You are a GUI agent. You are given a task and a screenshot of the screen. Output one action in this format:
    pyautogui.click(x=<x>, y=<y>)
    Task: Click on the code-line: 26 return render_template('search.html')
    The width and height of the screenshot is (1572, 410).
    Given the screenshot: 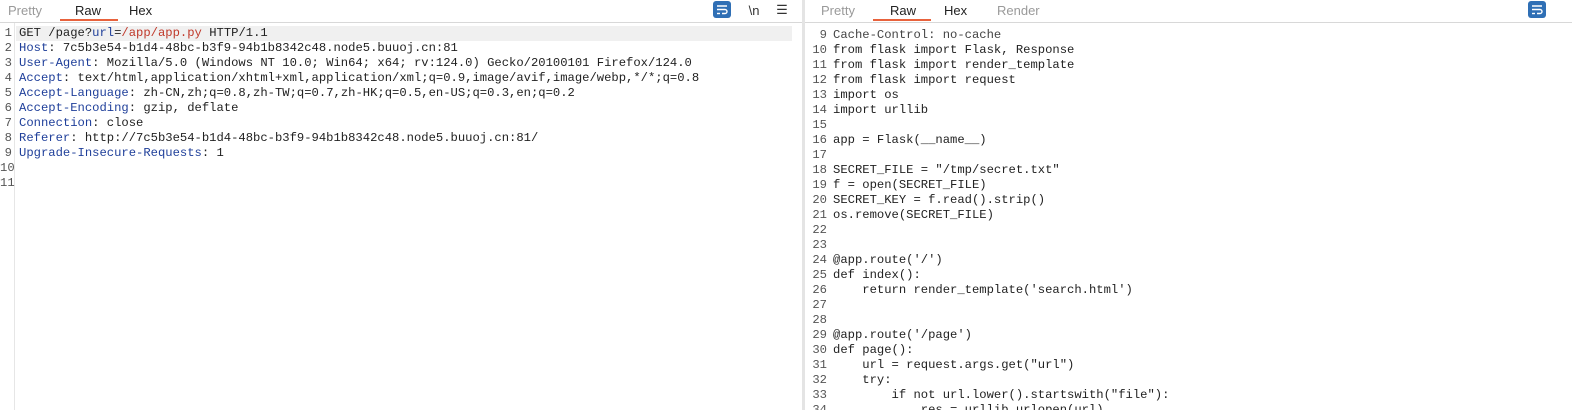 What is the action you would take?
    pyautogui.click(x=1188, y=290)
    